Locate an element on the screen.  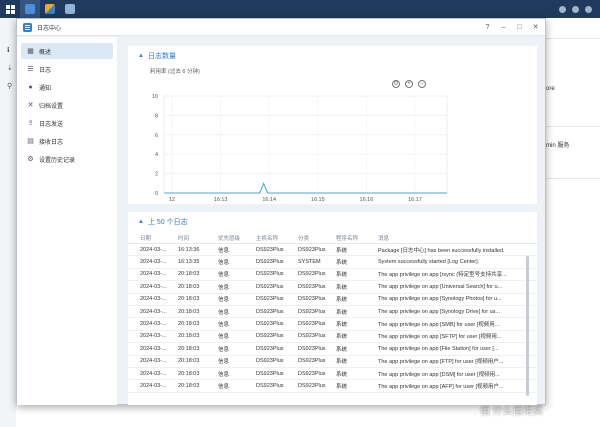
sidebar-item-label: 日志 is located at coordinates (45, 70).